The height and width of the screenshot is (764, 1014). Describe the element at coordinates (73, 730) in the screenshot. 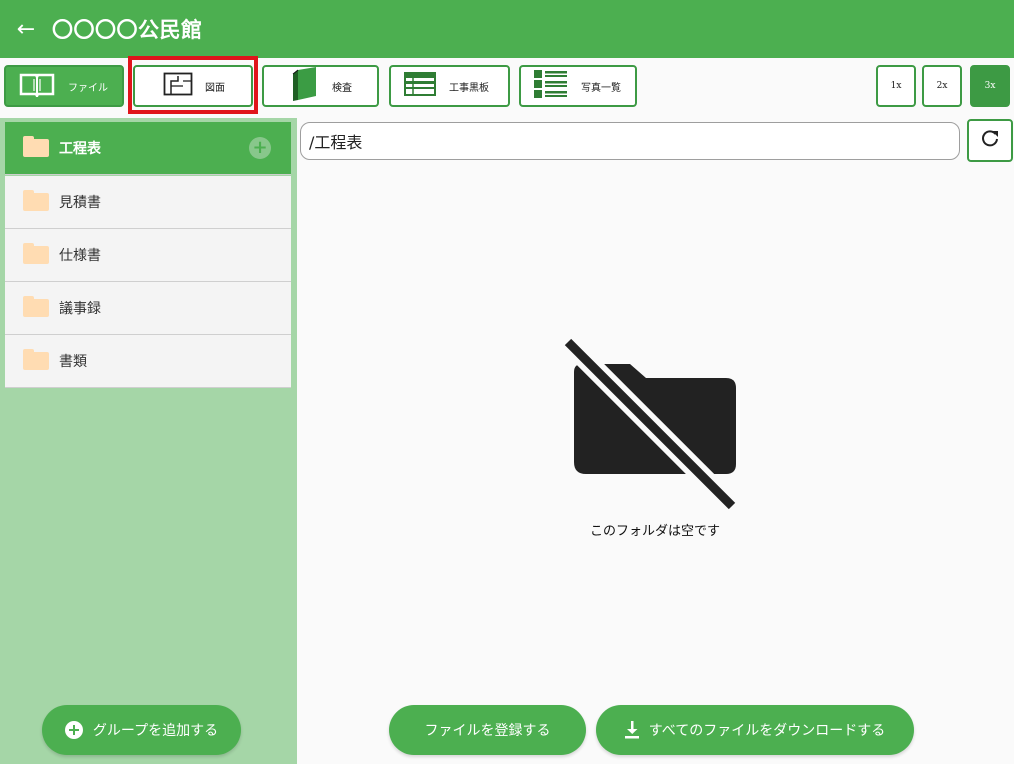

I see `add-circle-icon` at that location.